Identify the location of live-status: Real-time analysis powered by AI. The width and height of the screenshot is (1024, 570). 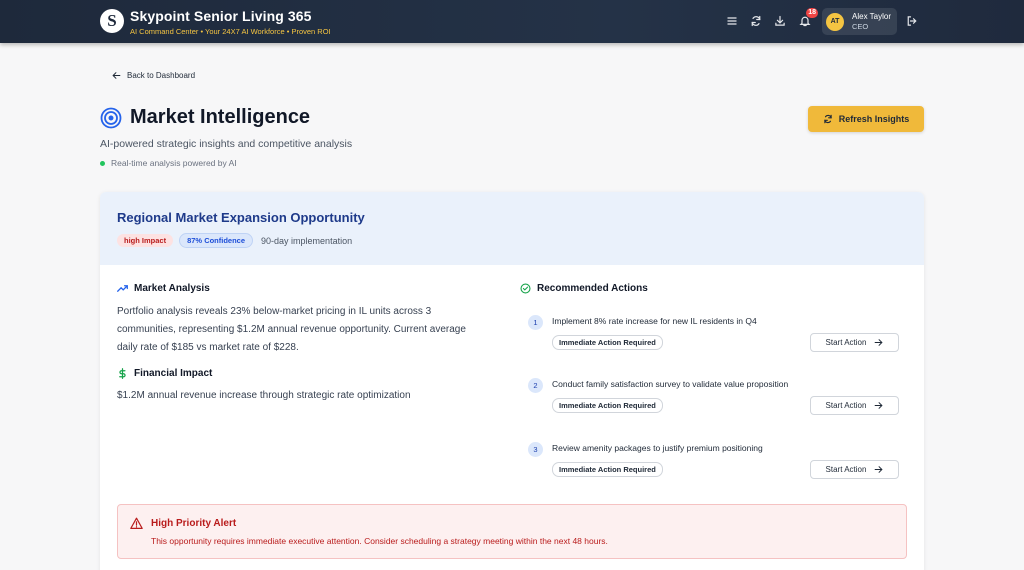
(168, 163).